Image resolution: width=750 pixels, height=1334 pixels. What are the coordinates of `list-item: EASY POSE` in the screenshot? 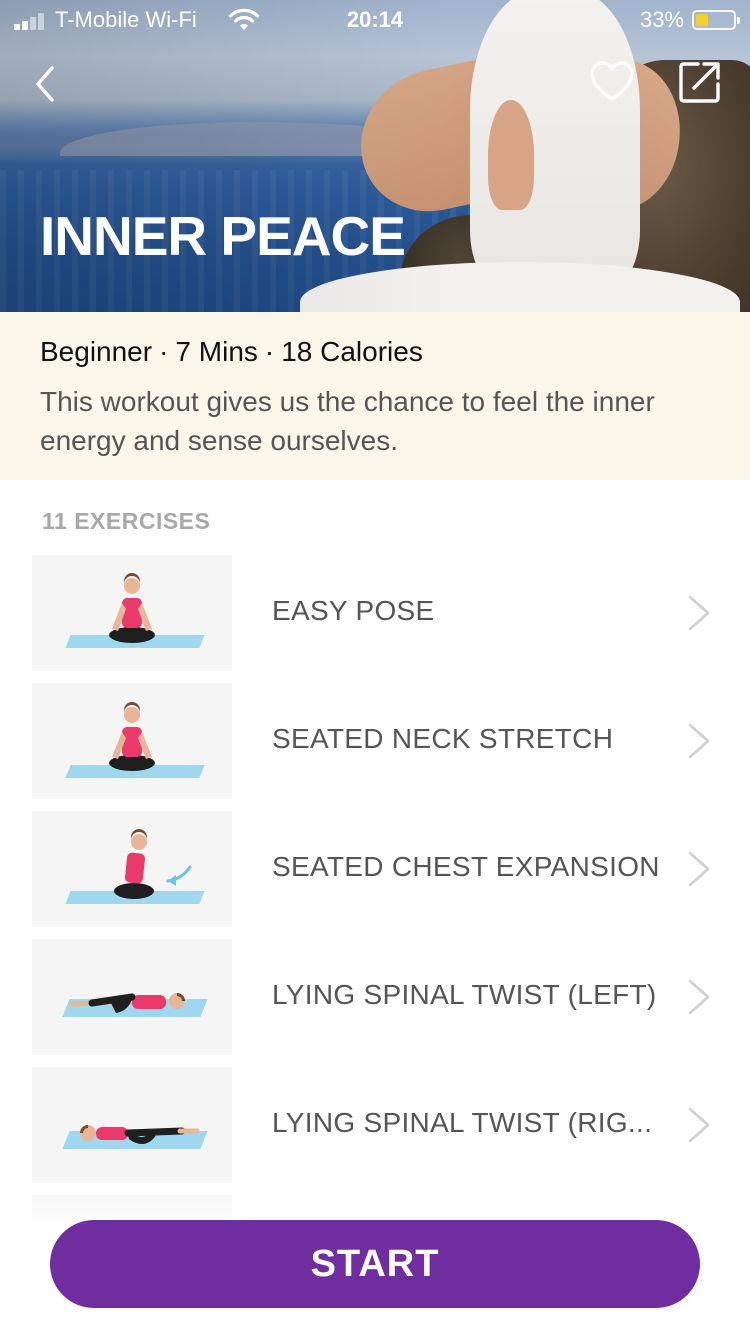 It's located at (375, 613).